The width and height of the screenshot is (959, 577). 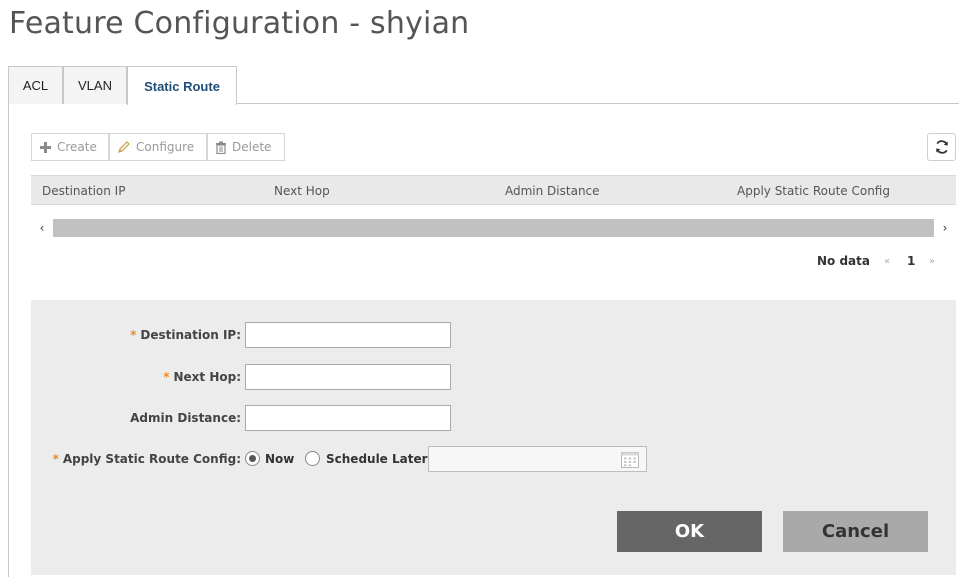 I want to click on configure-button-label: Configure, so click(x=165, y=147).